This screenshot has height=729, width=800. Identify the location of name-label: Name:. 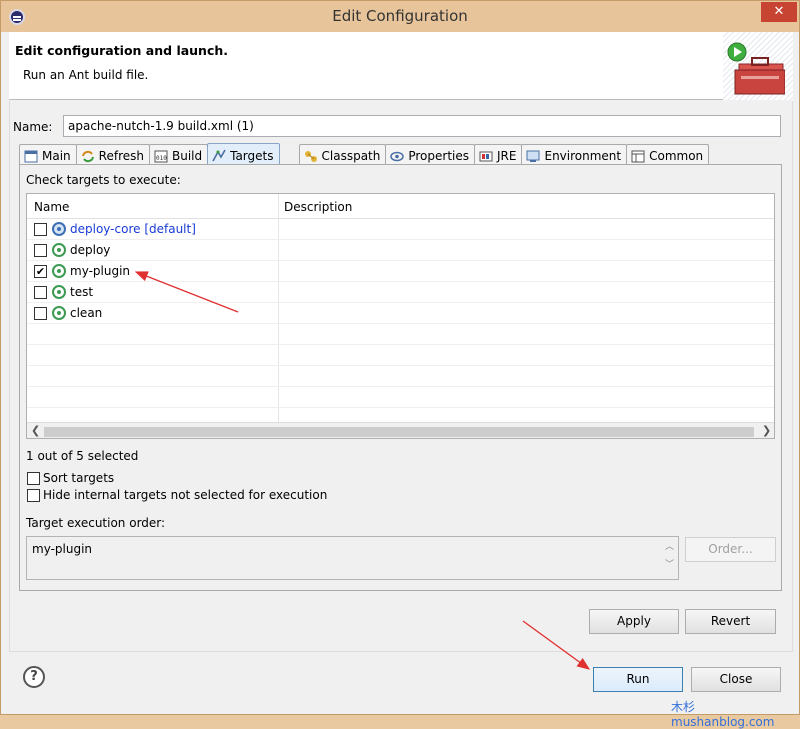
(33, 127).